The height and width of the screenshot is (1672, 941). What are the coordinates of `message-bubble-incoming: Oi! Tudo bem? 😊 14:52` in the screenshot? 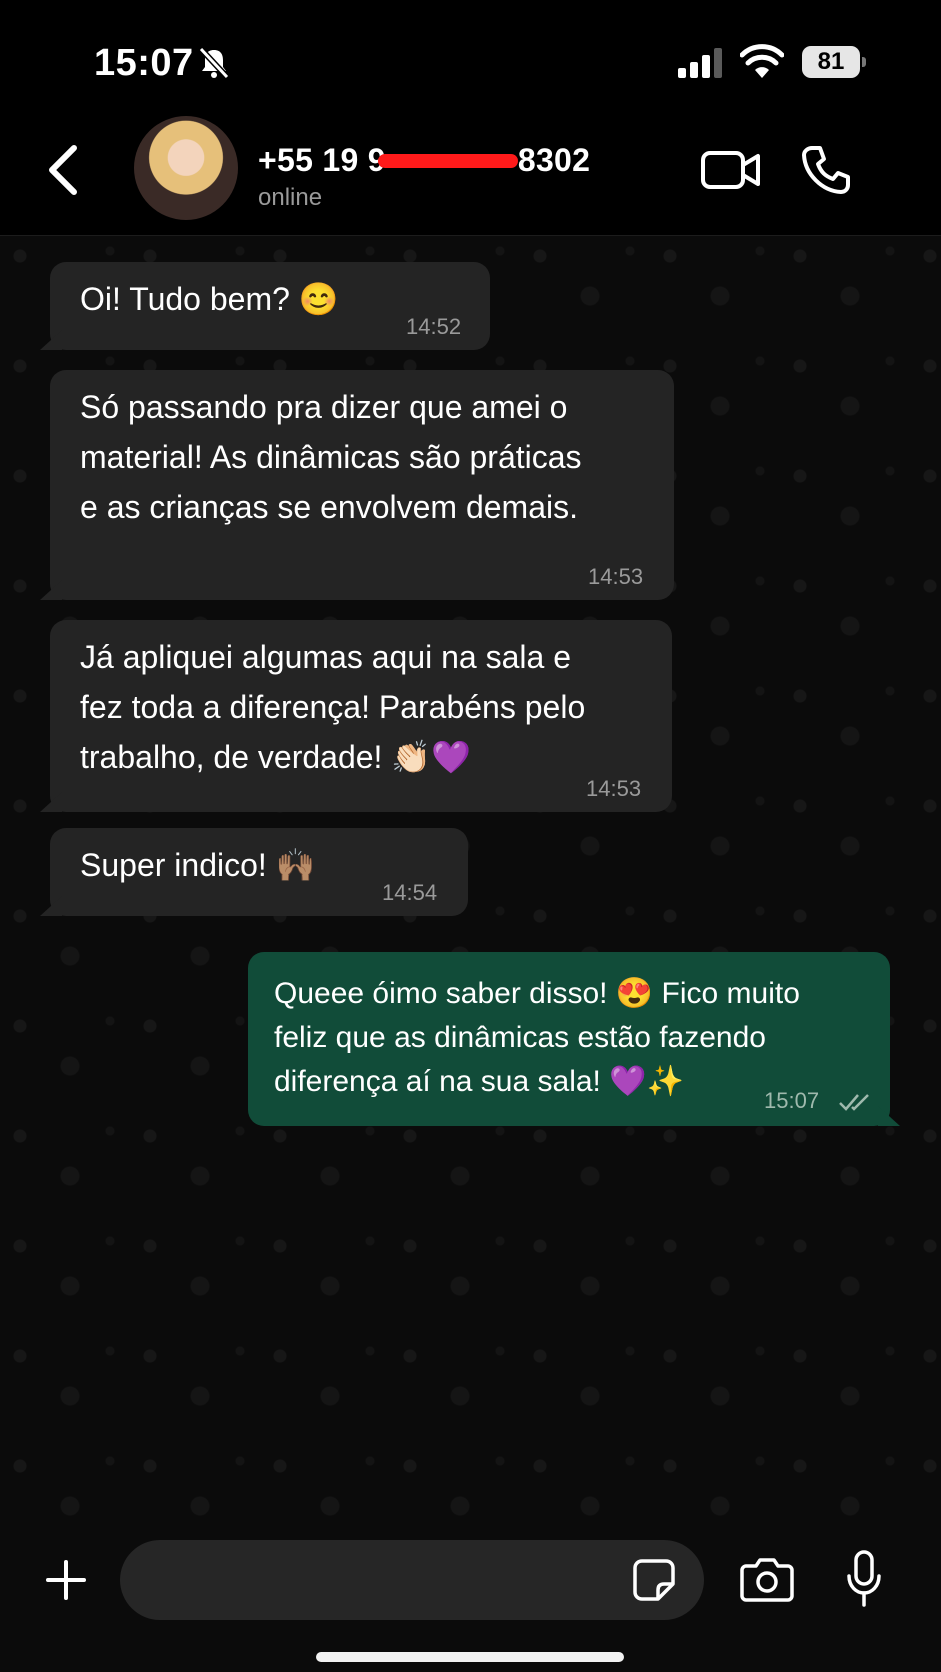 It's located at (265, 306).